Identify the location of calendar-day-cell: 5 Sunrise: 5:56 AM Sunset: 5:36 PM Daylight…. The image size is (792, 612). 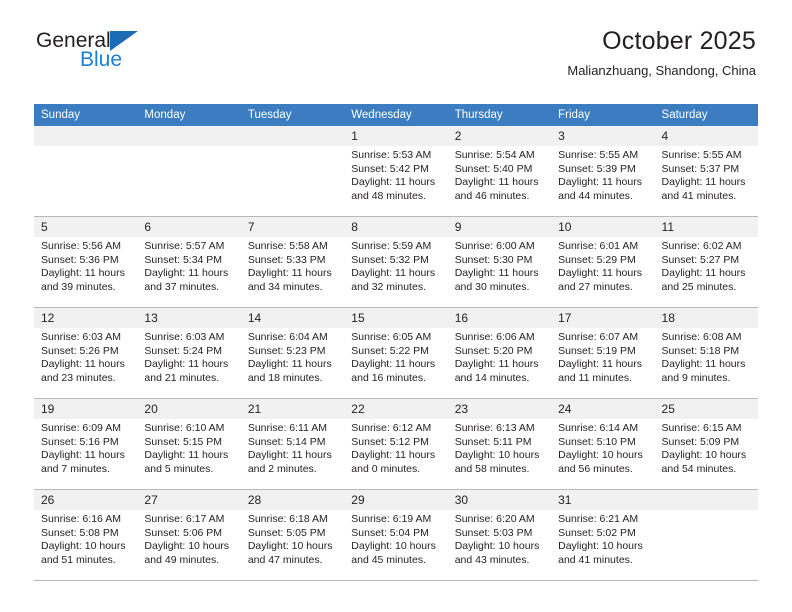
(86, 262).